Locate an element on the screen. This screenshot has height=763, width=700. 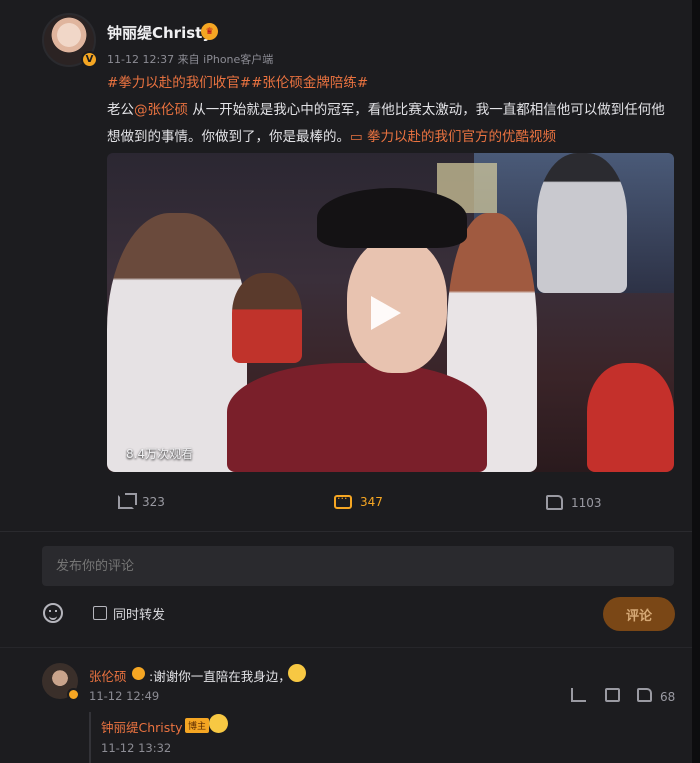
share-count: 323 is located at coordinates (153, 502).